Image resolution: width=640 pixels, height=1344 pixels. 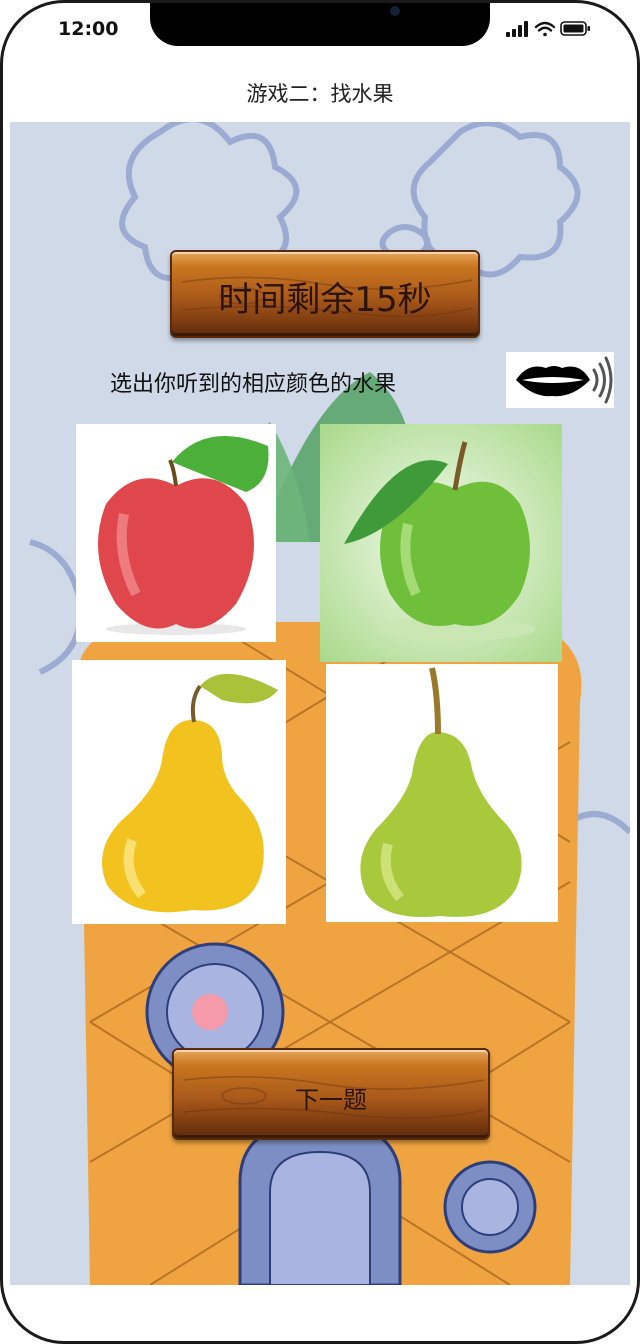 What do you see at coordinates (545, 29) in the screenshot?
I see `wifi-icon` at bounding box center [545, 29].